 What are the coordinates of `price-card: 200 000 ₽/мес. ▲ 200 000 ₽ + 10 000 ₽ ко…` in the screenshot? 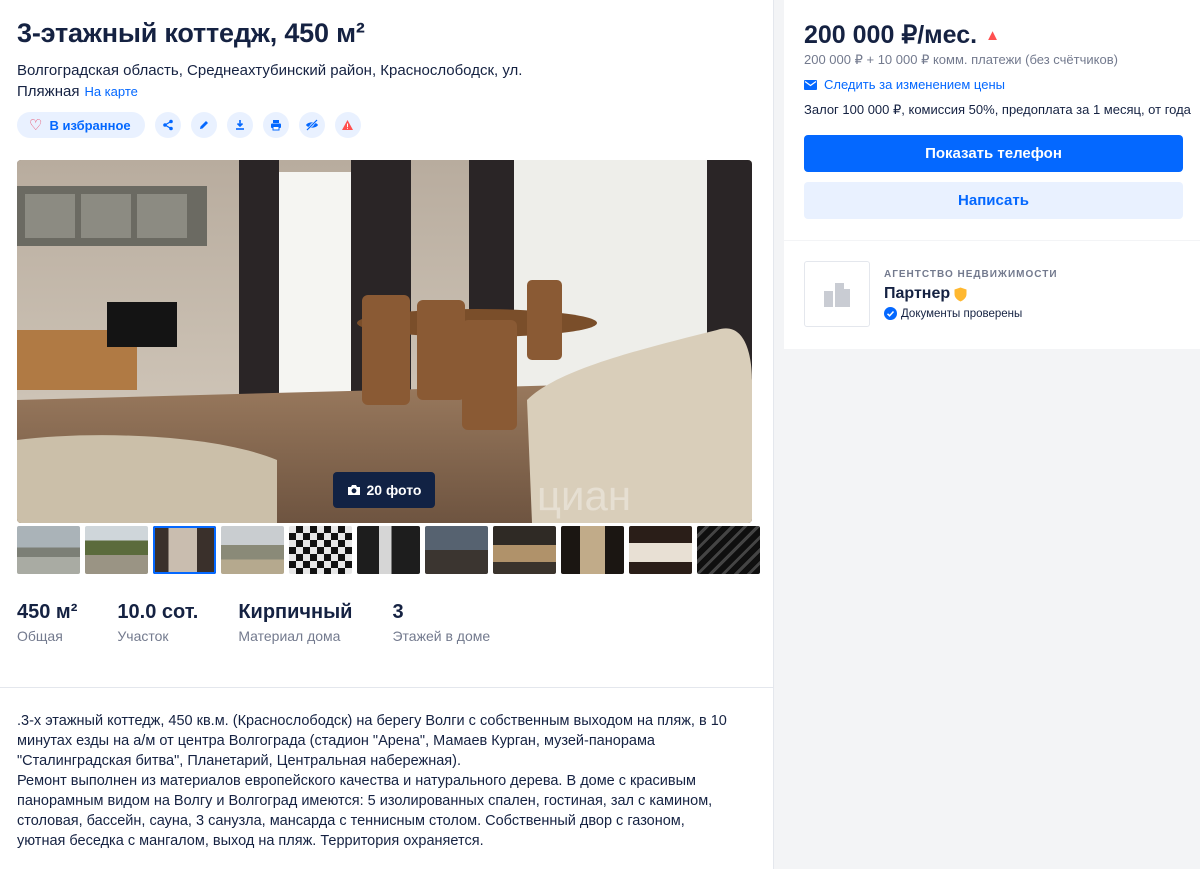 It's located at (992, 120).